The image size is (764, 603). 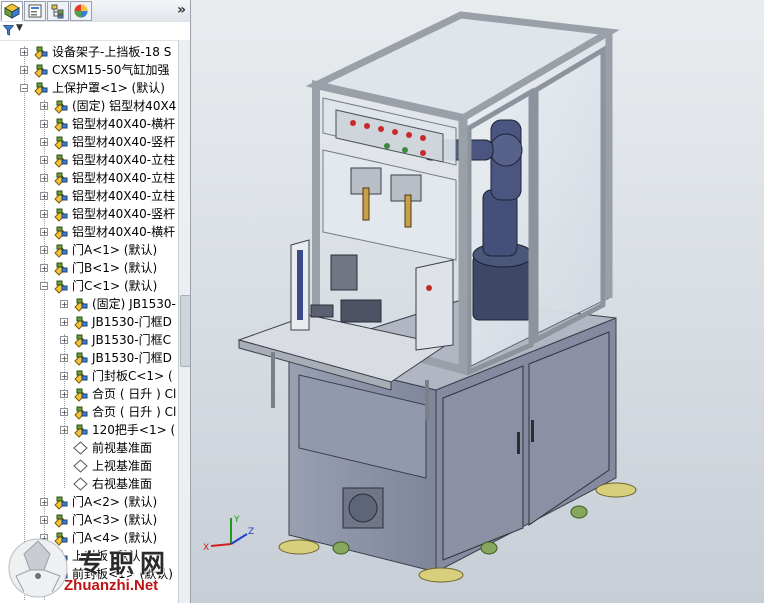 I want to click on configuration-manager-icon, so click(x=57, y=11).